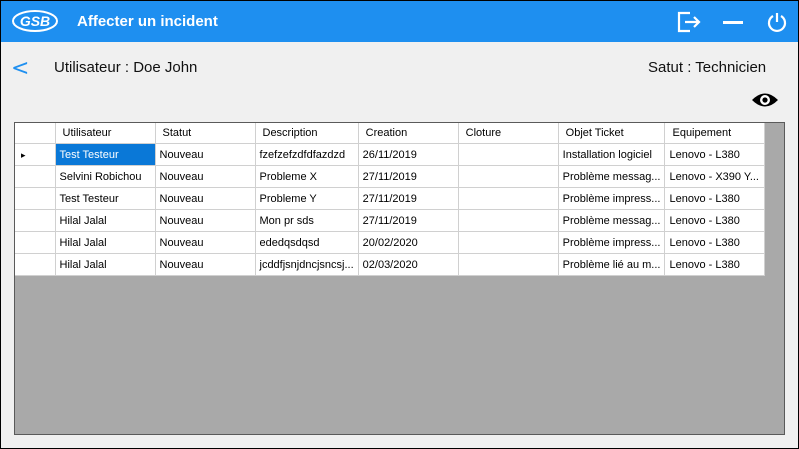 Image resolution: width=799 pixels, height=449 pixels. What do you see at coordinates (765, 100) in the screenshot?
I see `eye-icon` at bounding box center [765, 100].